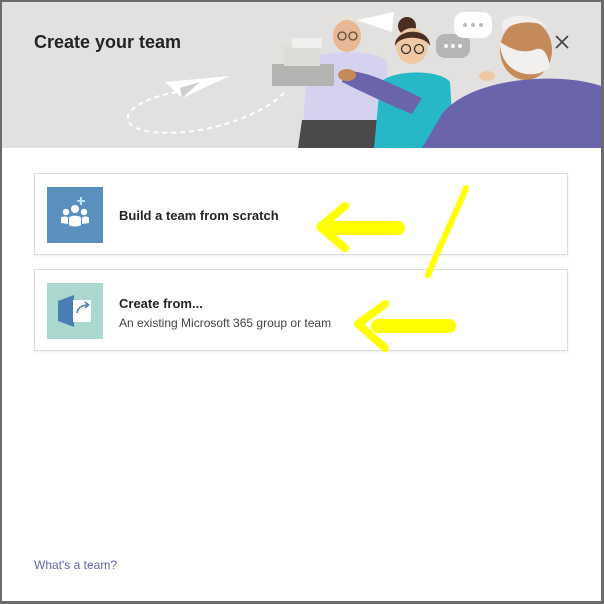  I want to click on build-from-scratch-tile, so click(75, 215).